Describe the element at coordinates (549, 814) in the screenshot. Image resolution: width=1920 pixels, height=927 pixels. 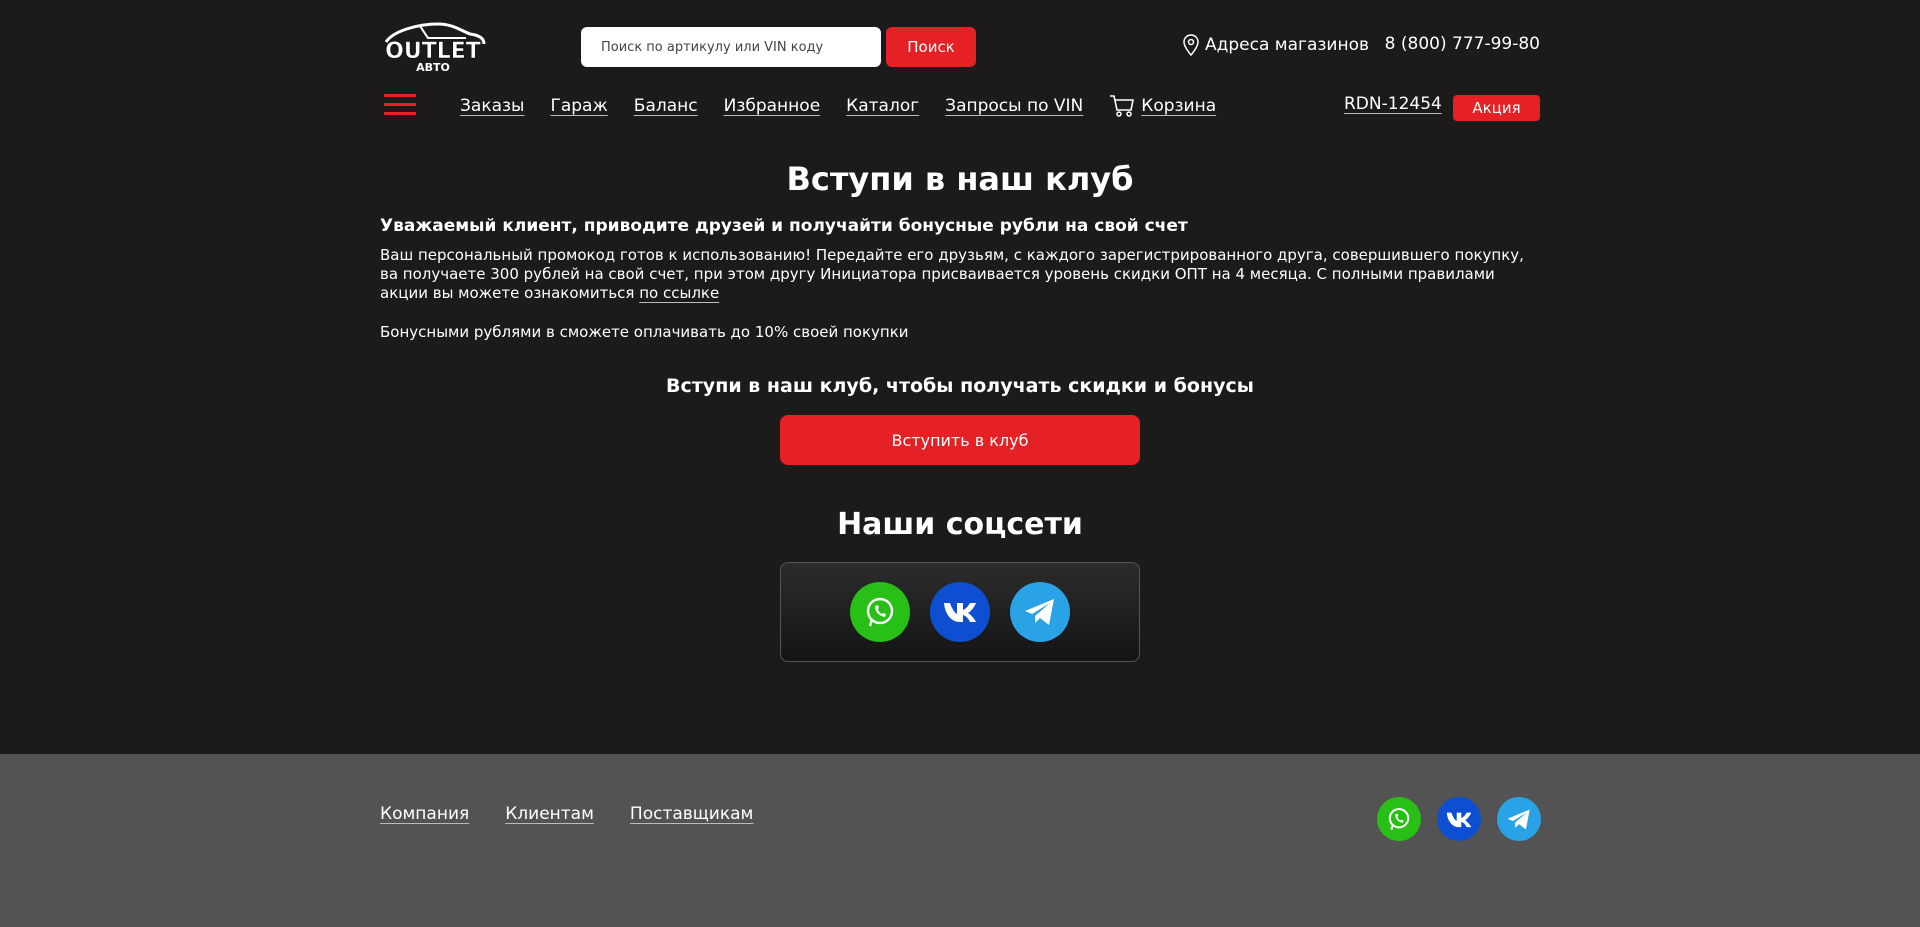
I see `footer-link-clients: Клиентам` at that location.